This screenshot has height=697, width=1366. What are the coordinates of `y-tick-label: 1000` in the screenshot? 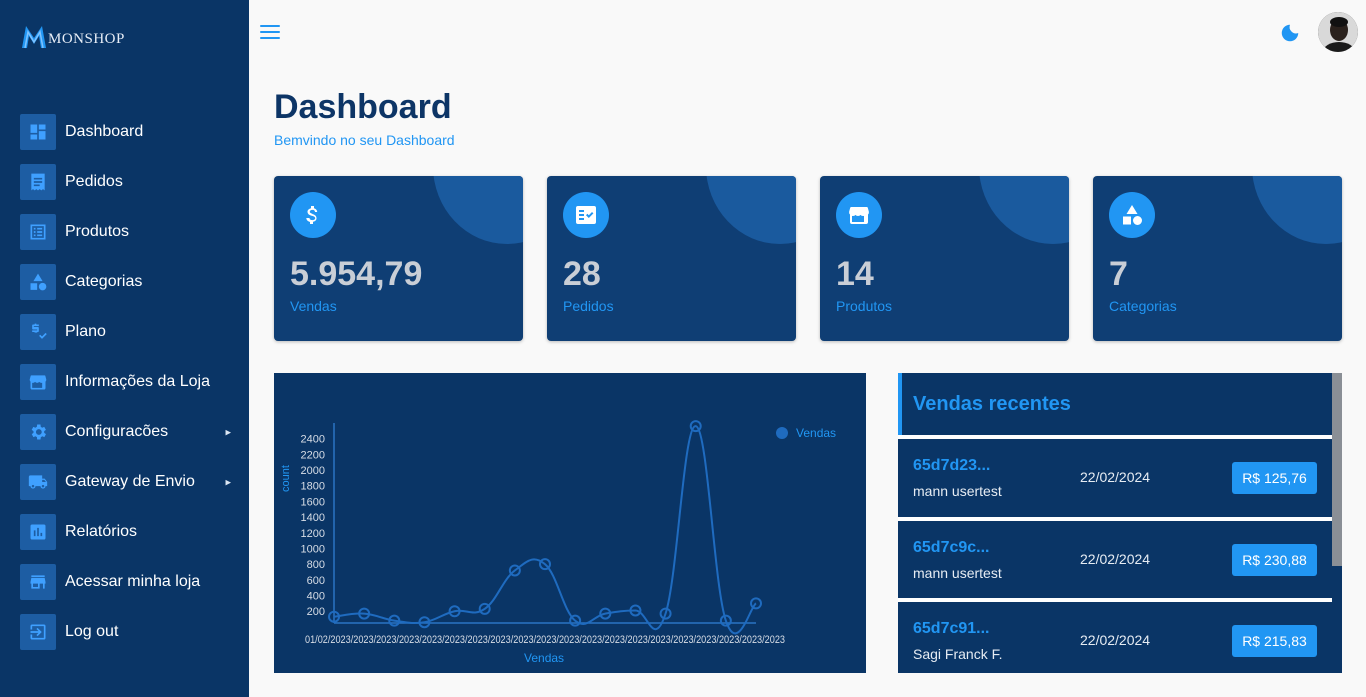 It's located at (313, 549).